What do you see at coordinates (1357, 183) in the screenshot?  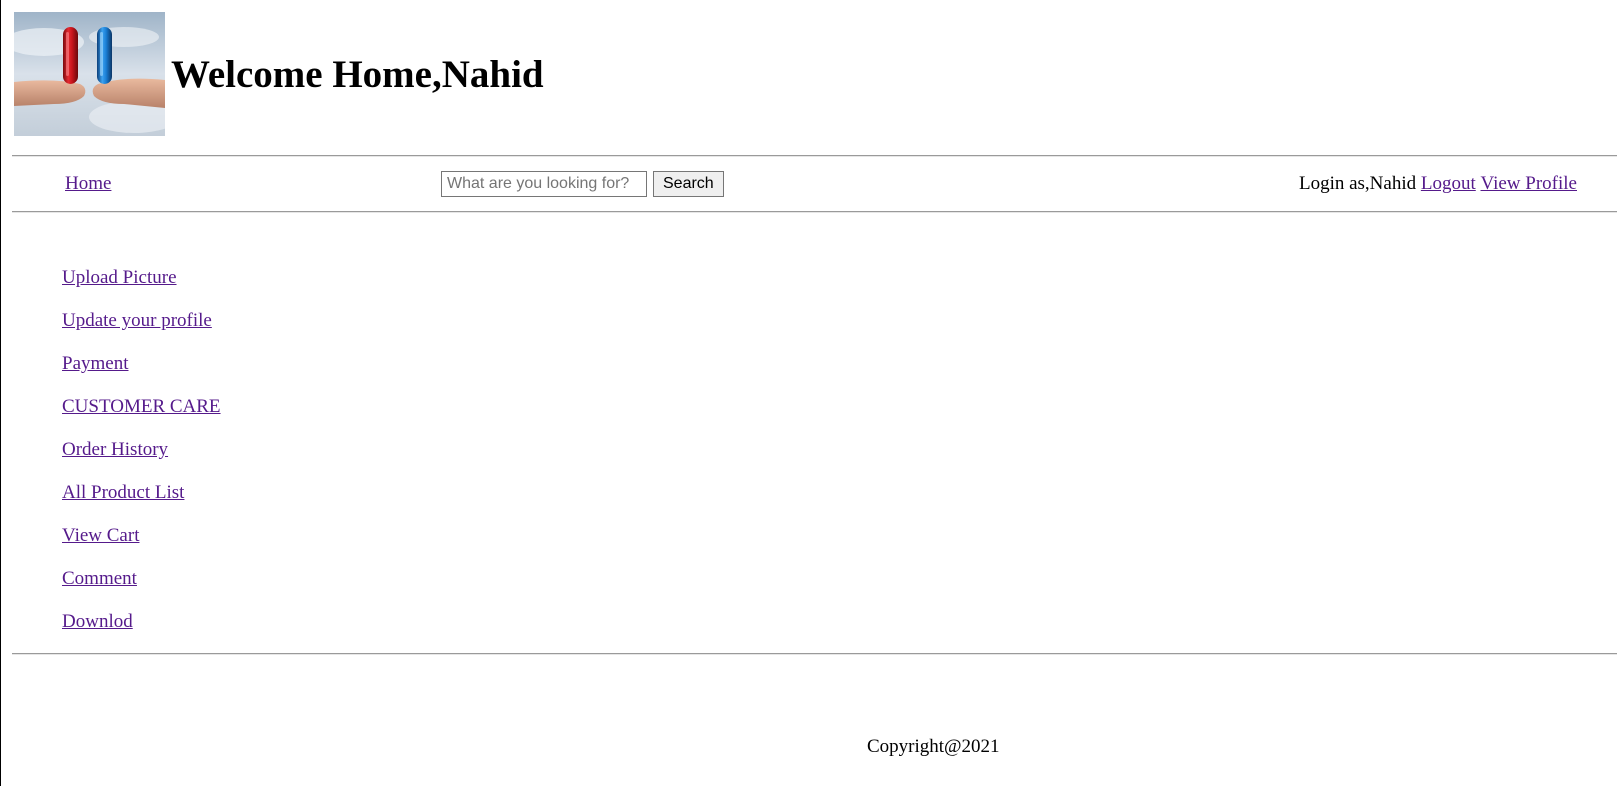 I see `login-status-text: Login as,Nahid` at bounding box center [1357, 183].